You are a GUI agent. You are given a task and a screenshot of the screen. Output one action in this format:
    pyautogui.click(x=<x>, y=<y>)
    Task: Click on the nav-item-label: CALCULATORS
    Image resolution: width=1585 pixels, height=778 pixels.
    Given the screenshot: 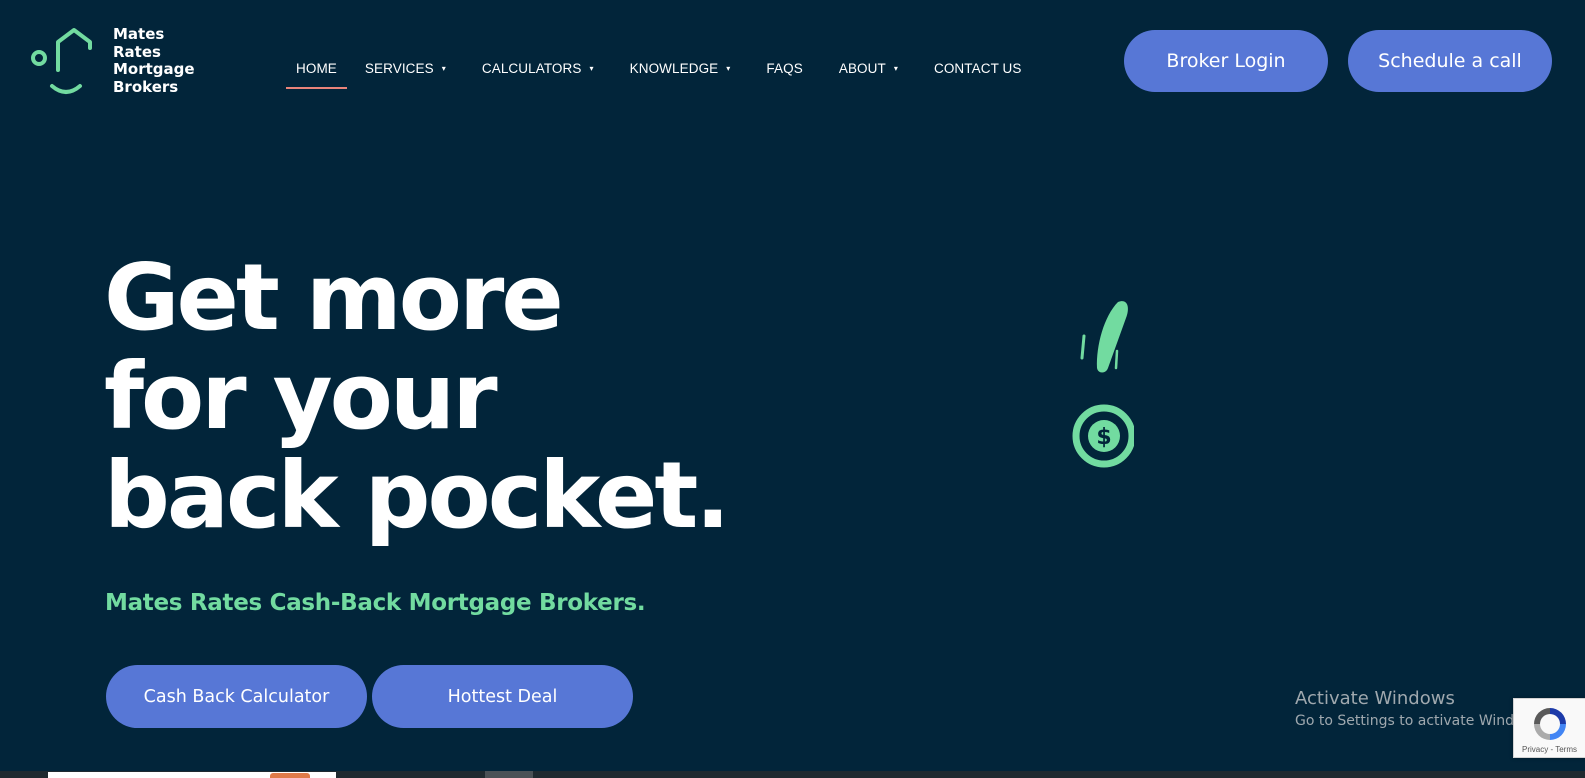 What is the action you would take?
    pyautogui.click(x=531, y=68)
    